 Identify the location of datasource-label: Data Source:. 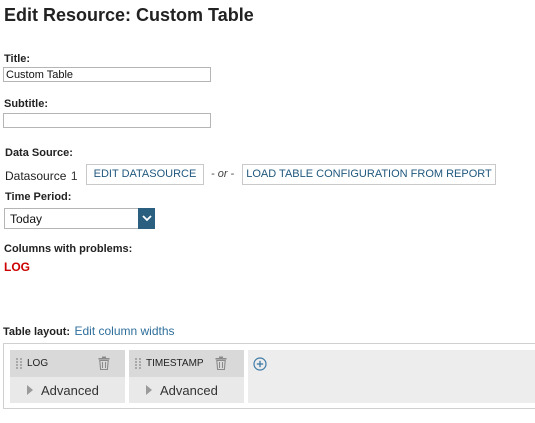
(39, 153).